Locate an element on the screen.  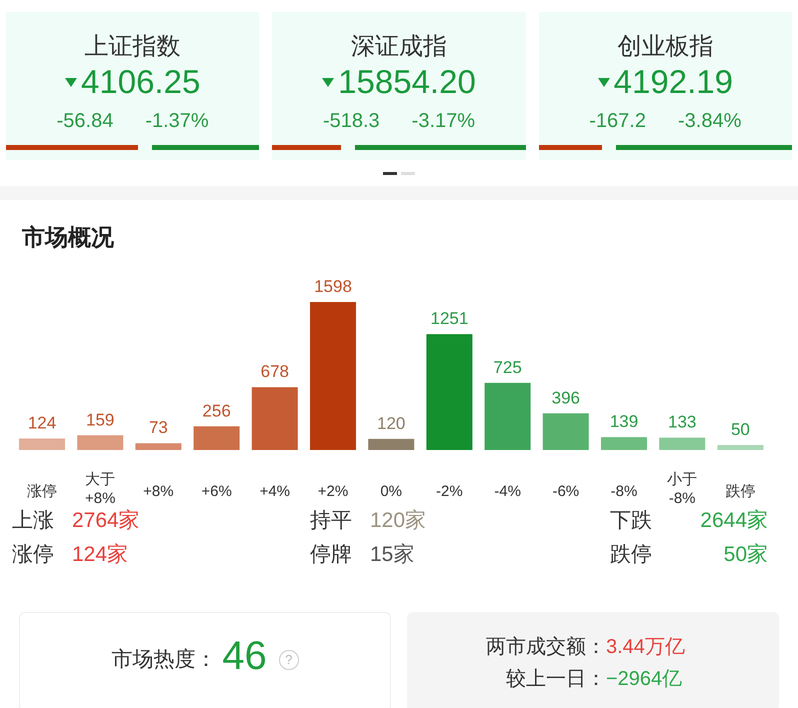
index-card: 深证成指 15854.20 -518.3 -3.17% is located at coordinates (399, 86).